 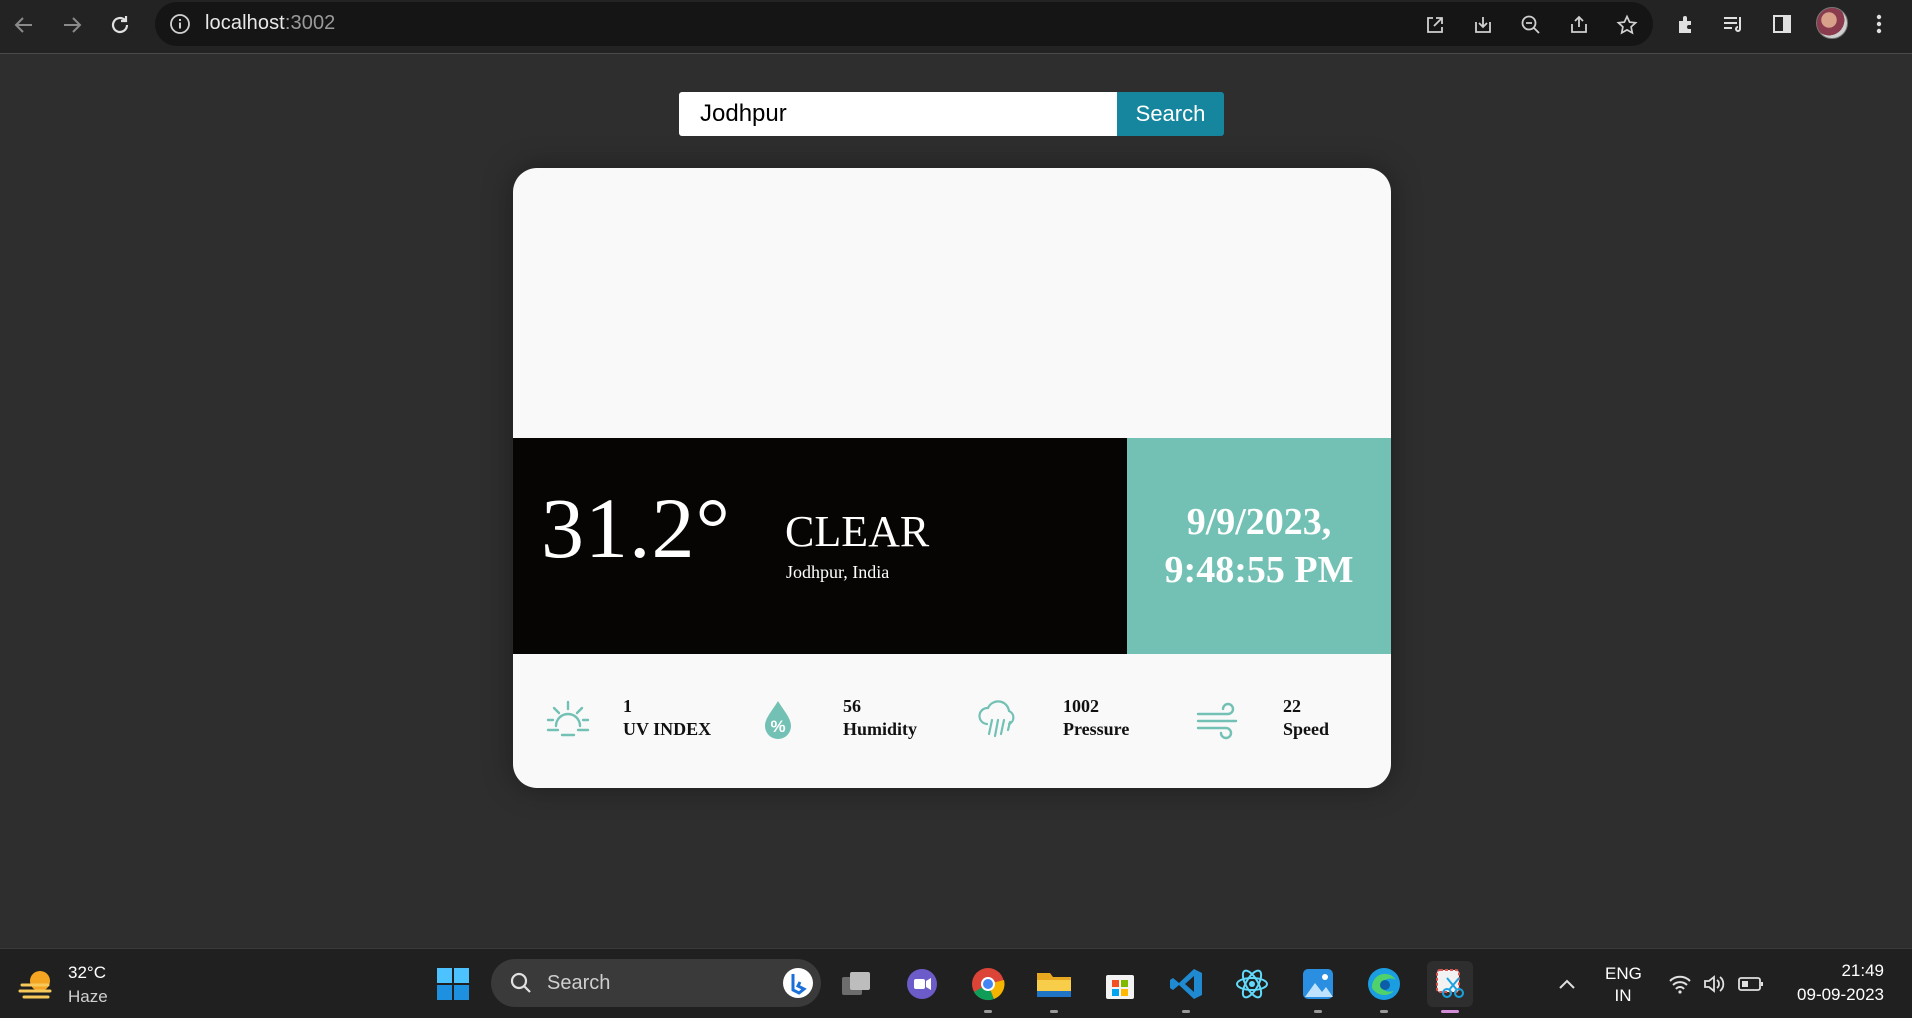 I want to click on zoom-out-icon, so click(x=1531, y=25).